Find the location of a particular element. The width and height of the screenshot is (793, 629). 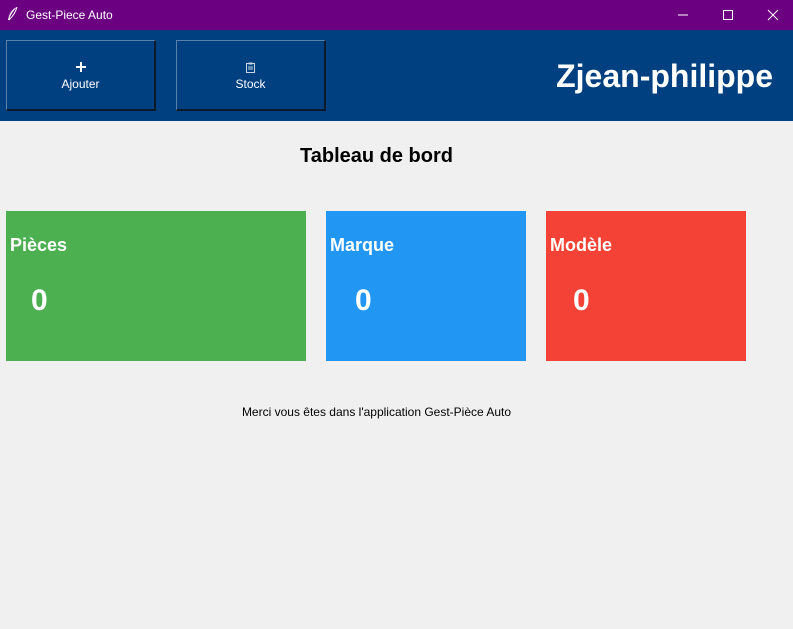

stock-button-label: Stock is located at coordinates (250, 84).